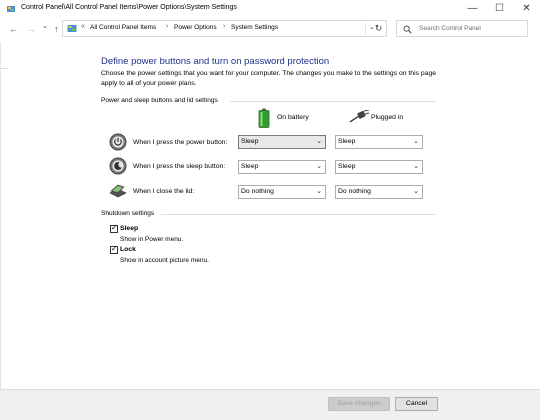 The width and height of the screenshot is (540, 420). I want to click on lid-battery-select: Do nothing ⌄, so click(282, 192).